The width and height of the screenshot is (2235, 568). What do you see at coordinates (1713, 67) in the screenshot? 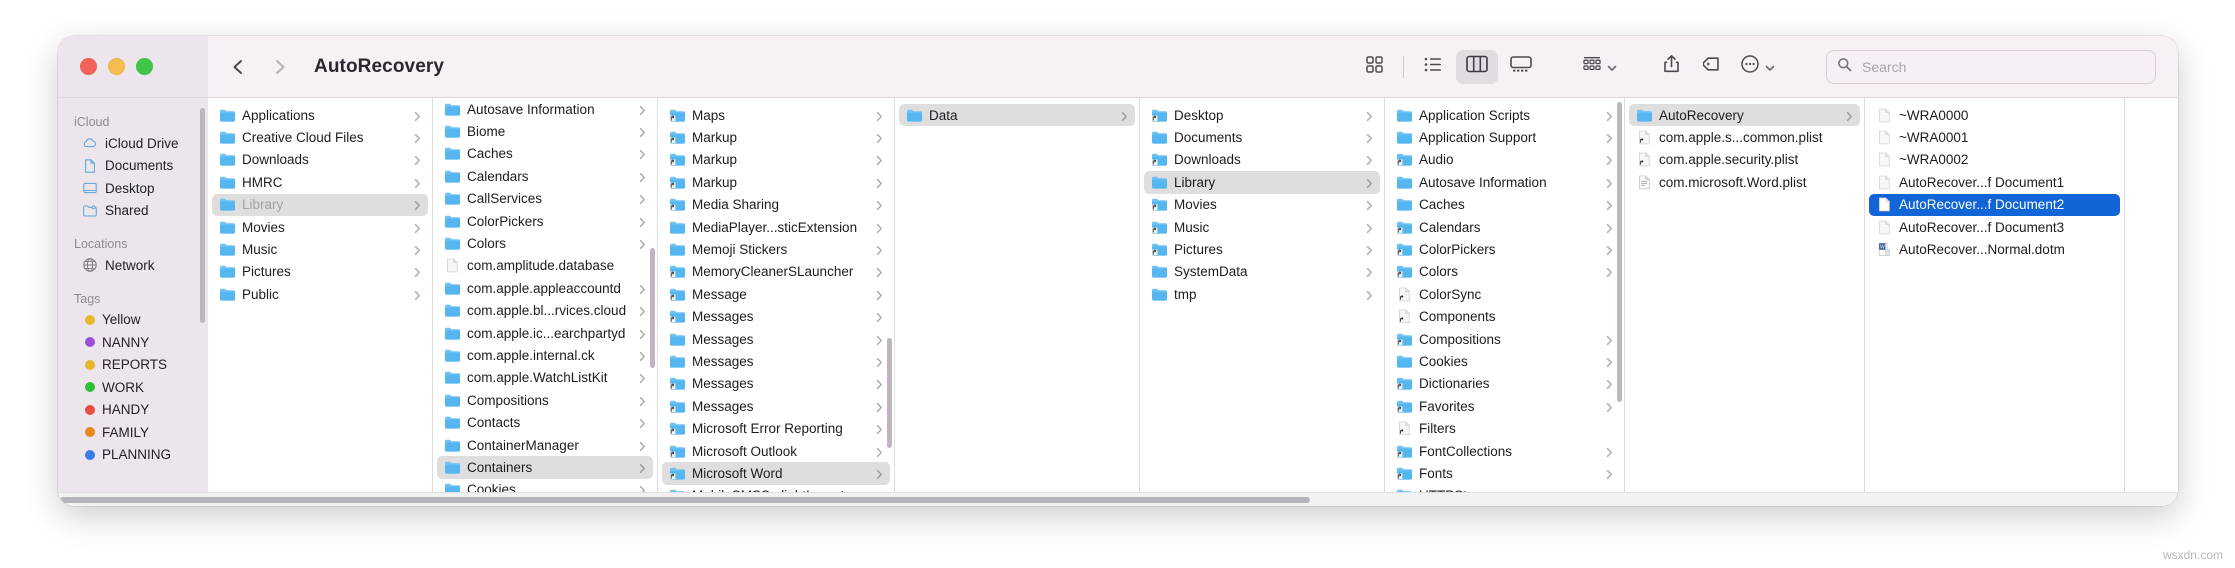
I see `tags-button` at bounding box center [1713, 67].